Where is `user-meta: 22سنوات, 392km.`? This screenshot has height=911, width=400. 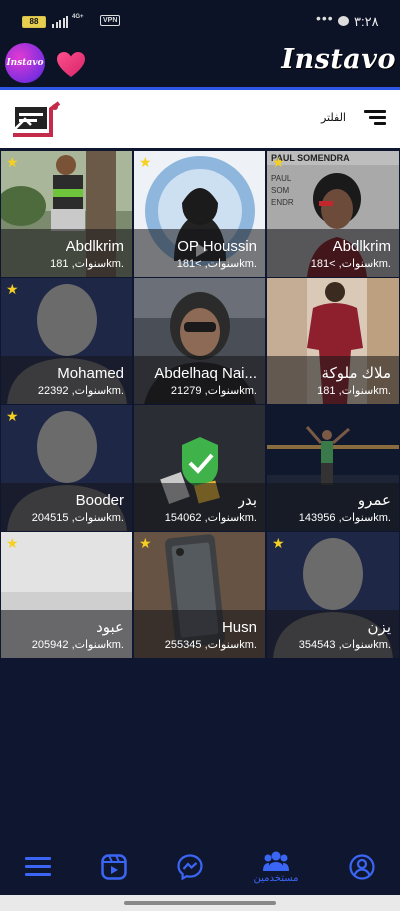
user-meta: 22سنوات, 392km. is located at coordinates (80, 391).